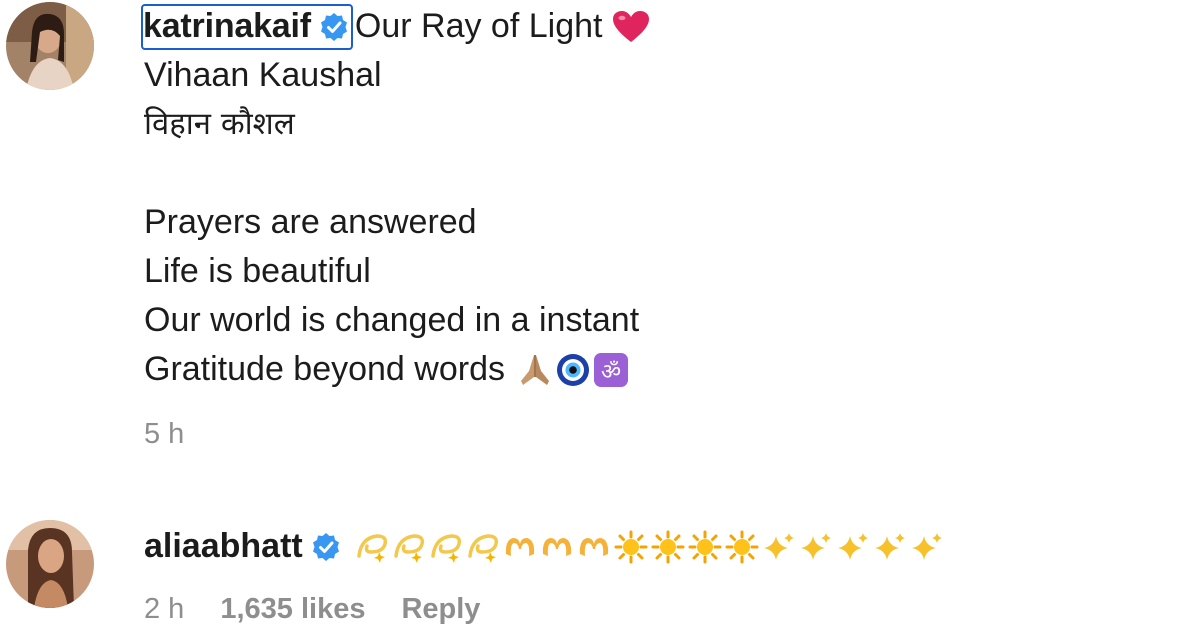 The image size is (1200, 639). Describe the element at coordinates (631, 26) in the screenshot. I see `heart-emoji-icon` at that location.